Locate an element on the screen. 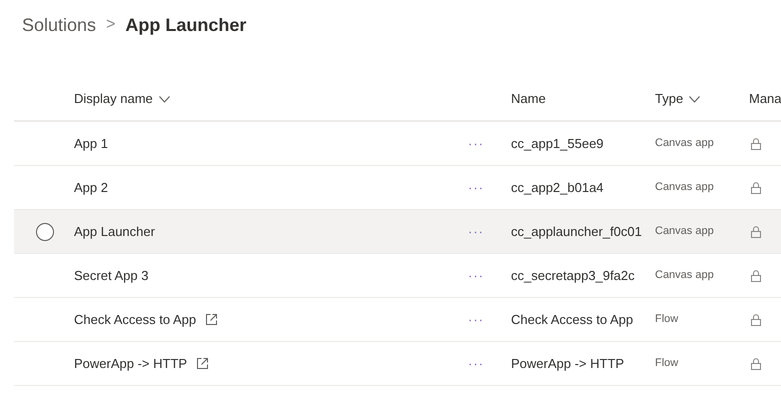 The width and height of the screenshot is (781, 413). name-cell-text: cc_app1_55ee9 is located at coordinates (558, 143).